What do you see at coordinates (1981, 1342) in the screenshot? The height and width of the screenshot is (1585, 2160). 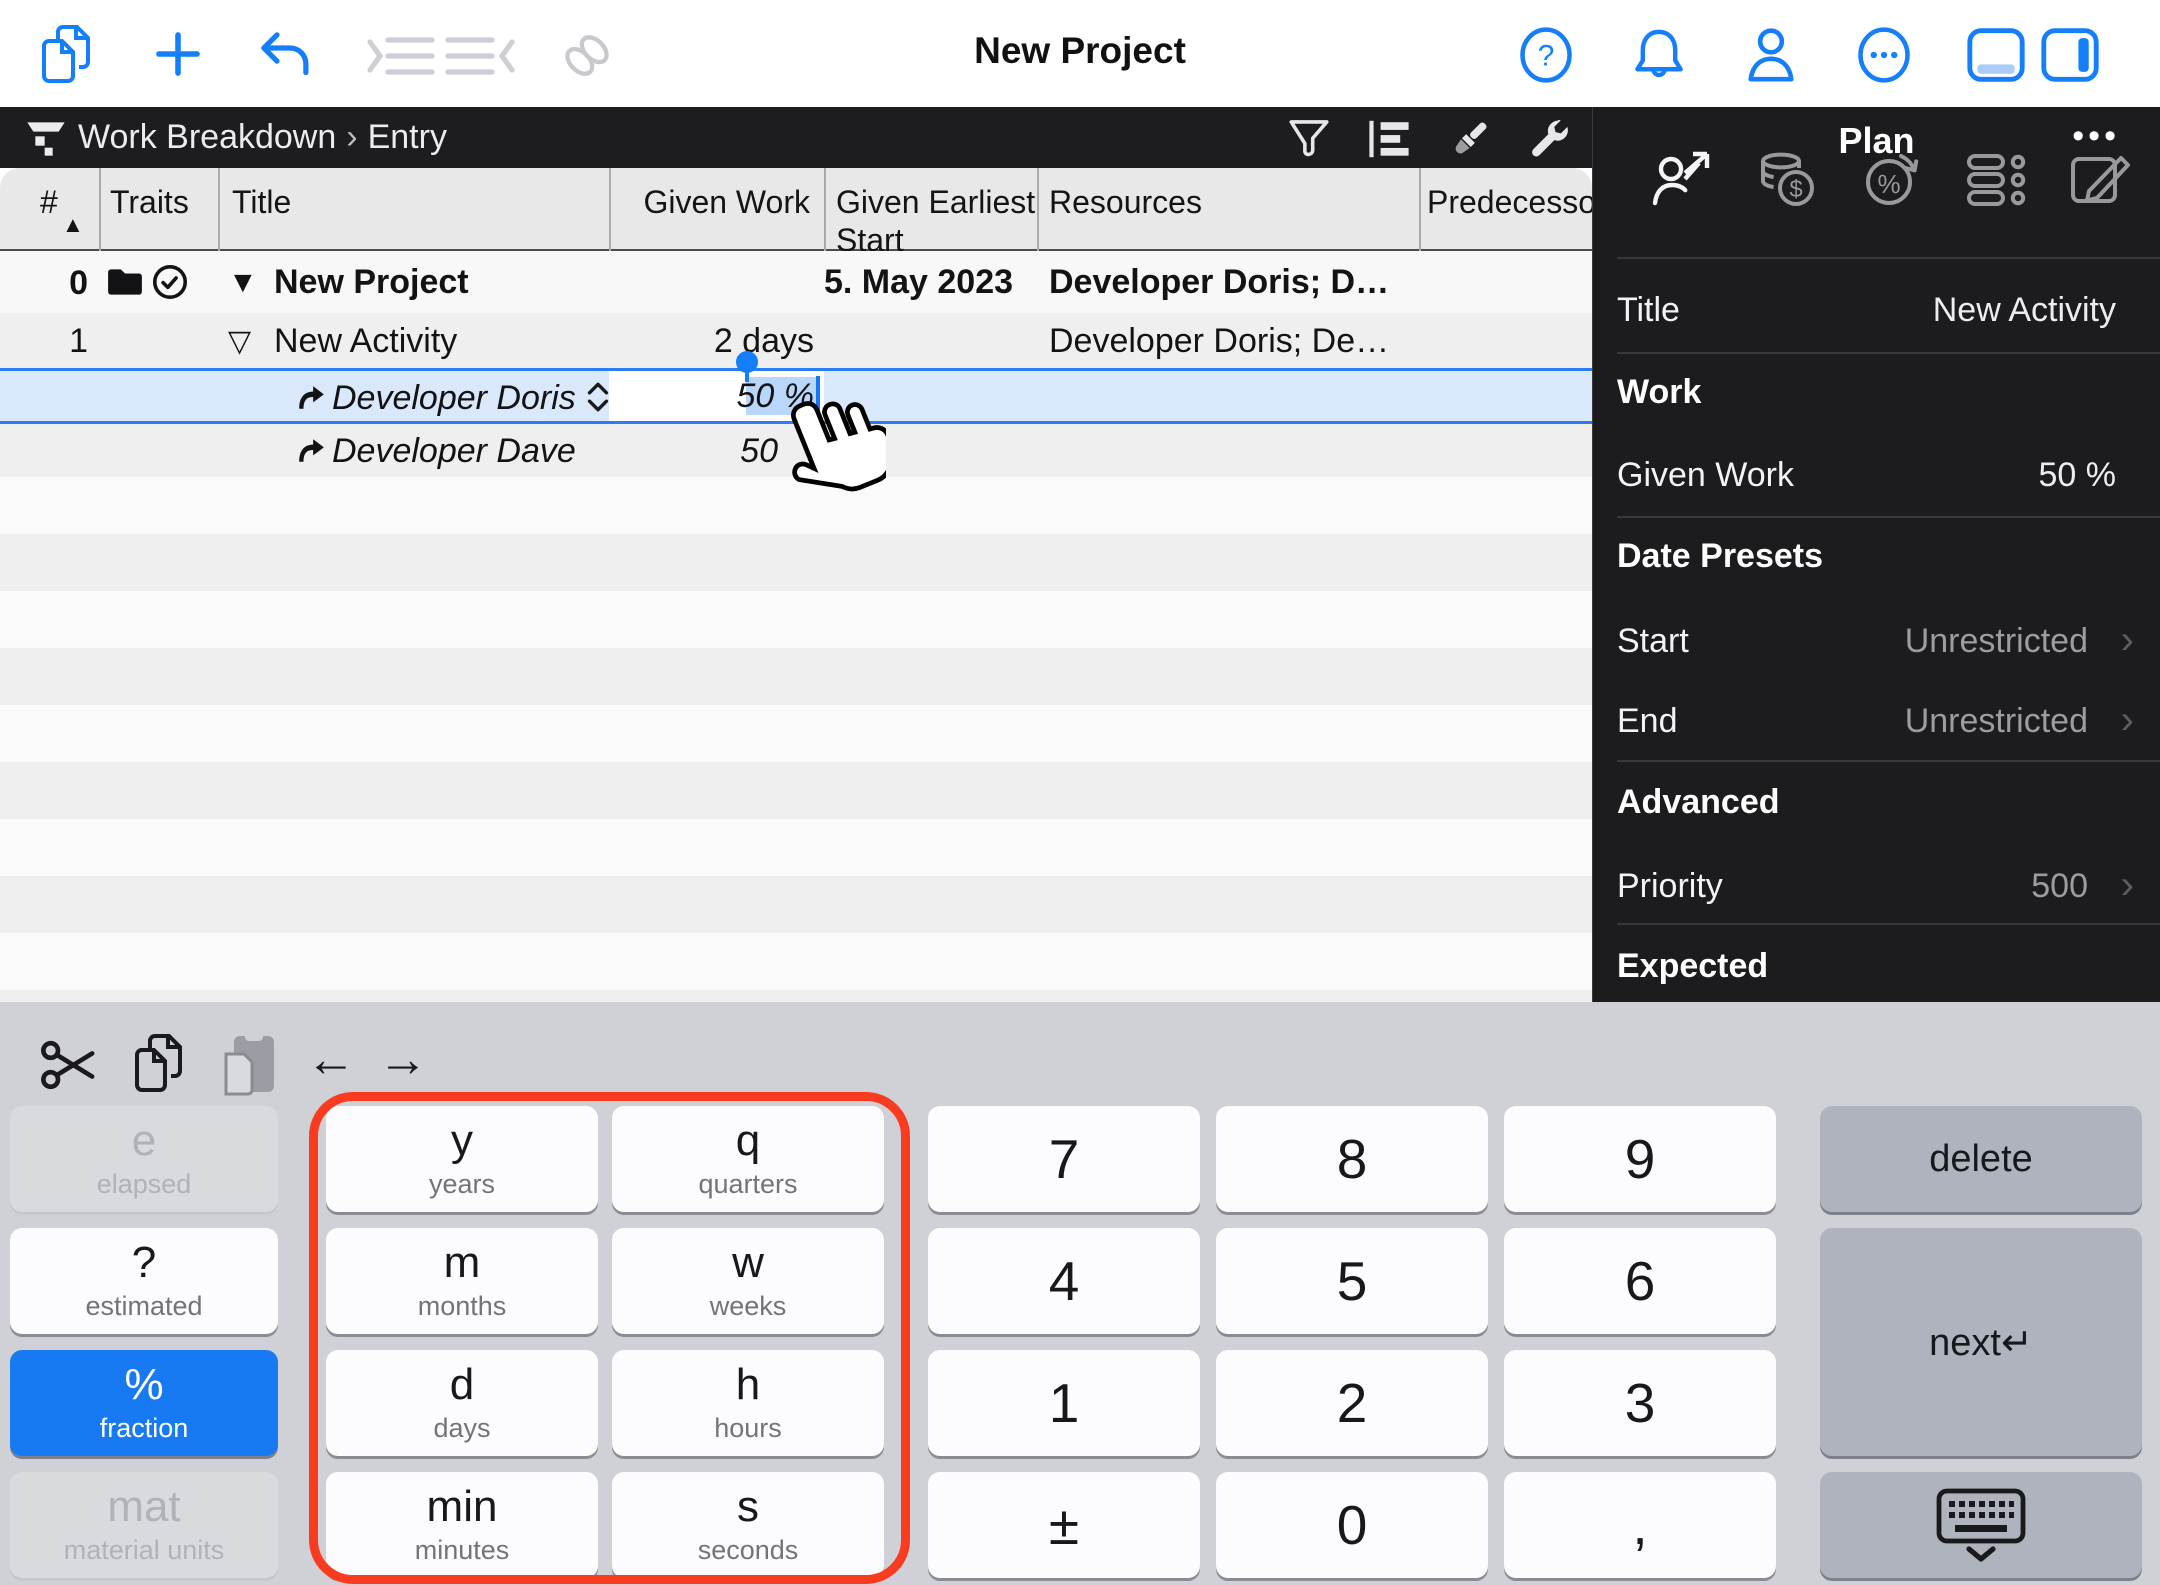 I see `key-next: next↵` at bounding box center [1981, 1342].